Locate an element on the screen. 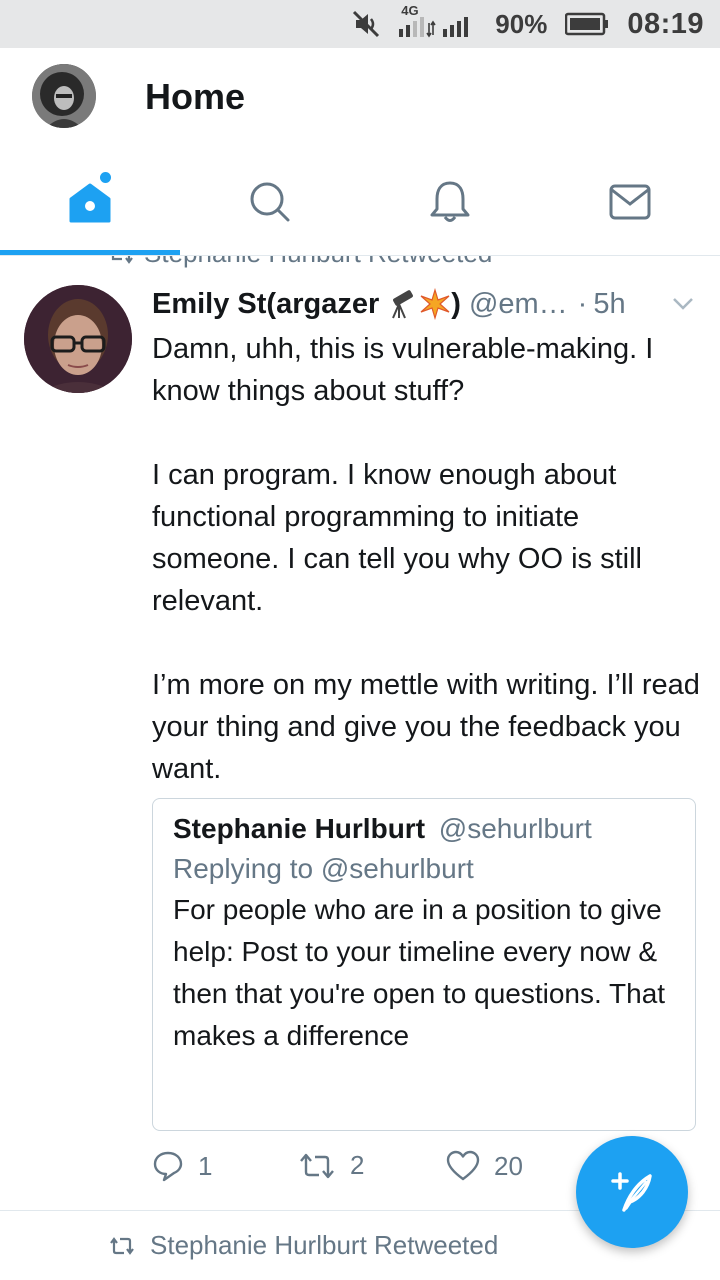 This screenshot has width=720, height=1280. compose-tweet-button is located at coordinates (632, 1192).